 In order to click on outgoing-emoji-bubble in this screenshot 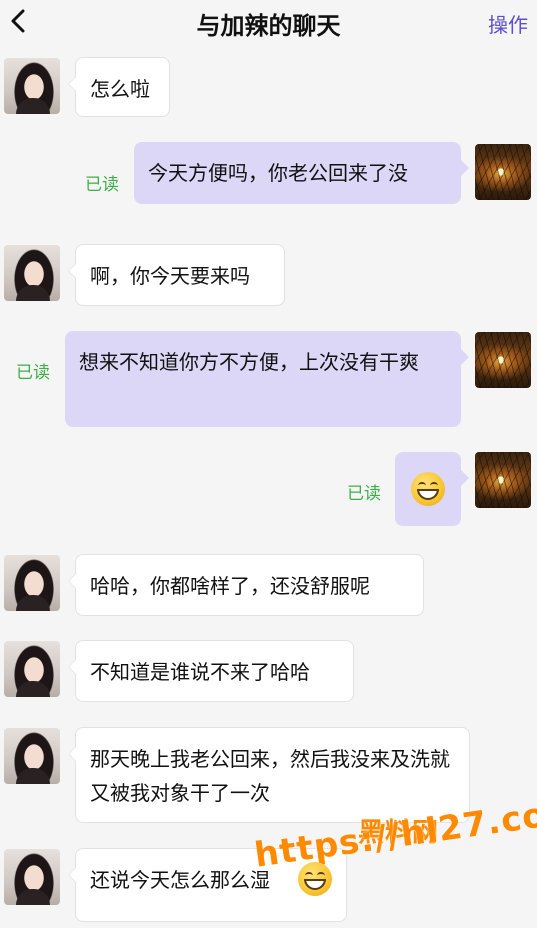, I will do `click(432, 489)`.